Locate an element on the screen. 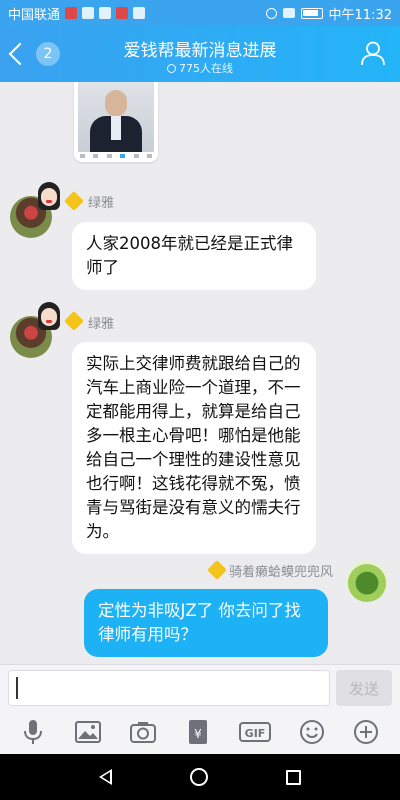 The width and height of the screenshot is (400, 800). online-count: 775人在线 is located at coordinates (206, 68).